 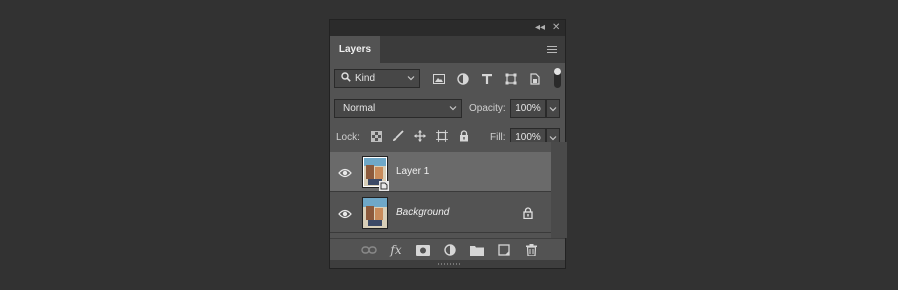 What do you see at coordinates (486, 79) in the screenshot?
I see `type-filter-icon` at bounding box center [486, 79].